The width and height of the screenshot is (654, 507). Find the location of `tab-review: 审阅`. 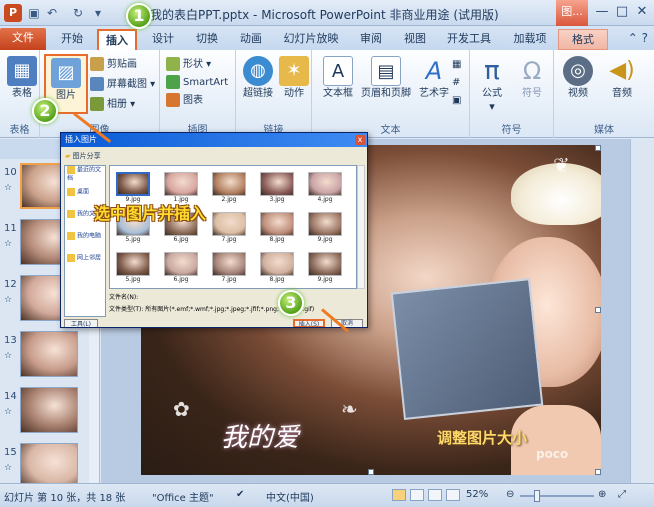

tab-review: 审阅 is located at coordinates (371, 39).